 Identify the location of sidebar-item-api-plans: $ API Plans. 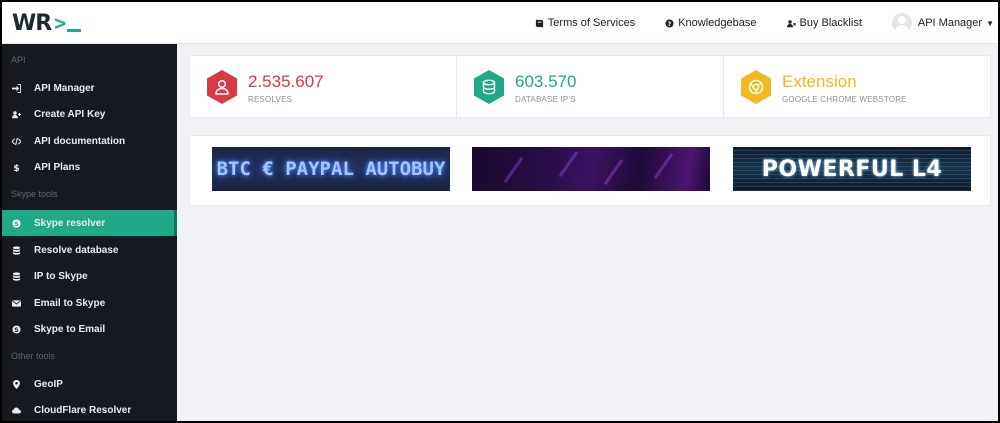
(89, 167).